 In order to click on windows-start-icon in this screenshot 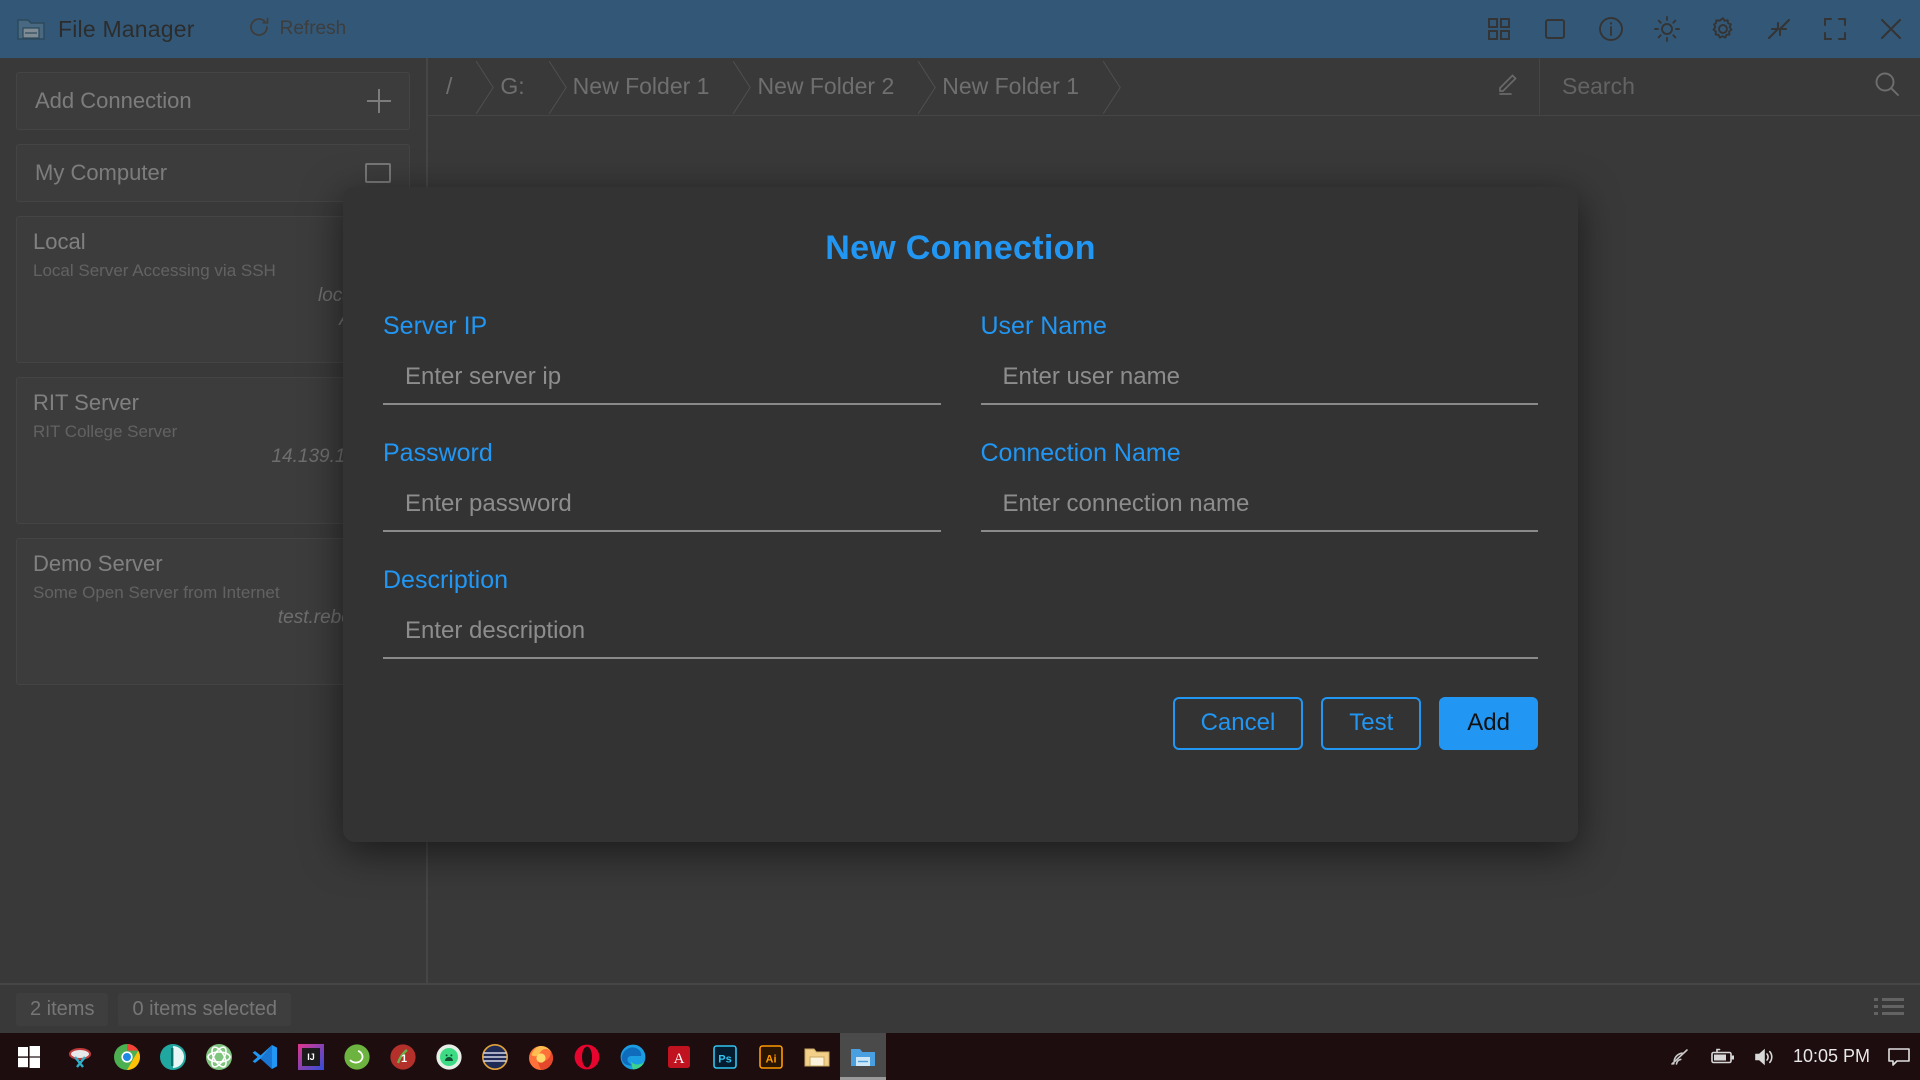, I will do `click(29, 1056)`.